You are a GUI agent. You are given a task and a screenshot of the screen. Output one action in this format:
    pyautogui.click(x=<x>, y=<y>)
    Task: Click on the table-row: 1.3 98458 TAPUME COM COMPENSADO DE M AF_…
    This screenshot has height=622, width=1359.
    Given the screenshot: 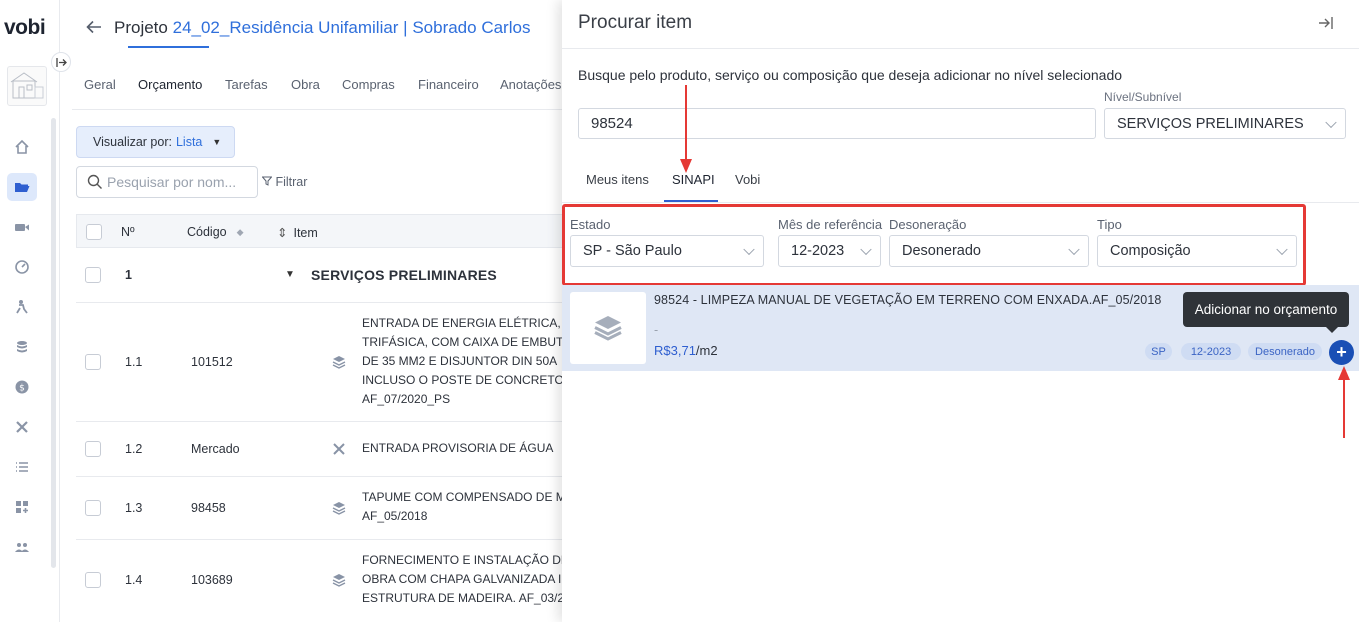 What is the action you would take?
    pyautogui.click(x=321, y=508)
    